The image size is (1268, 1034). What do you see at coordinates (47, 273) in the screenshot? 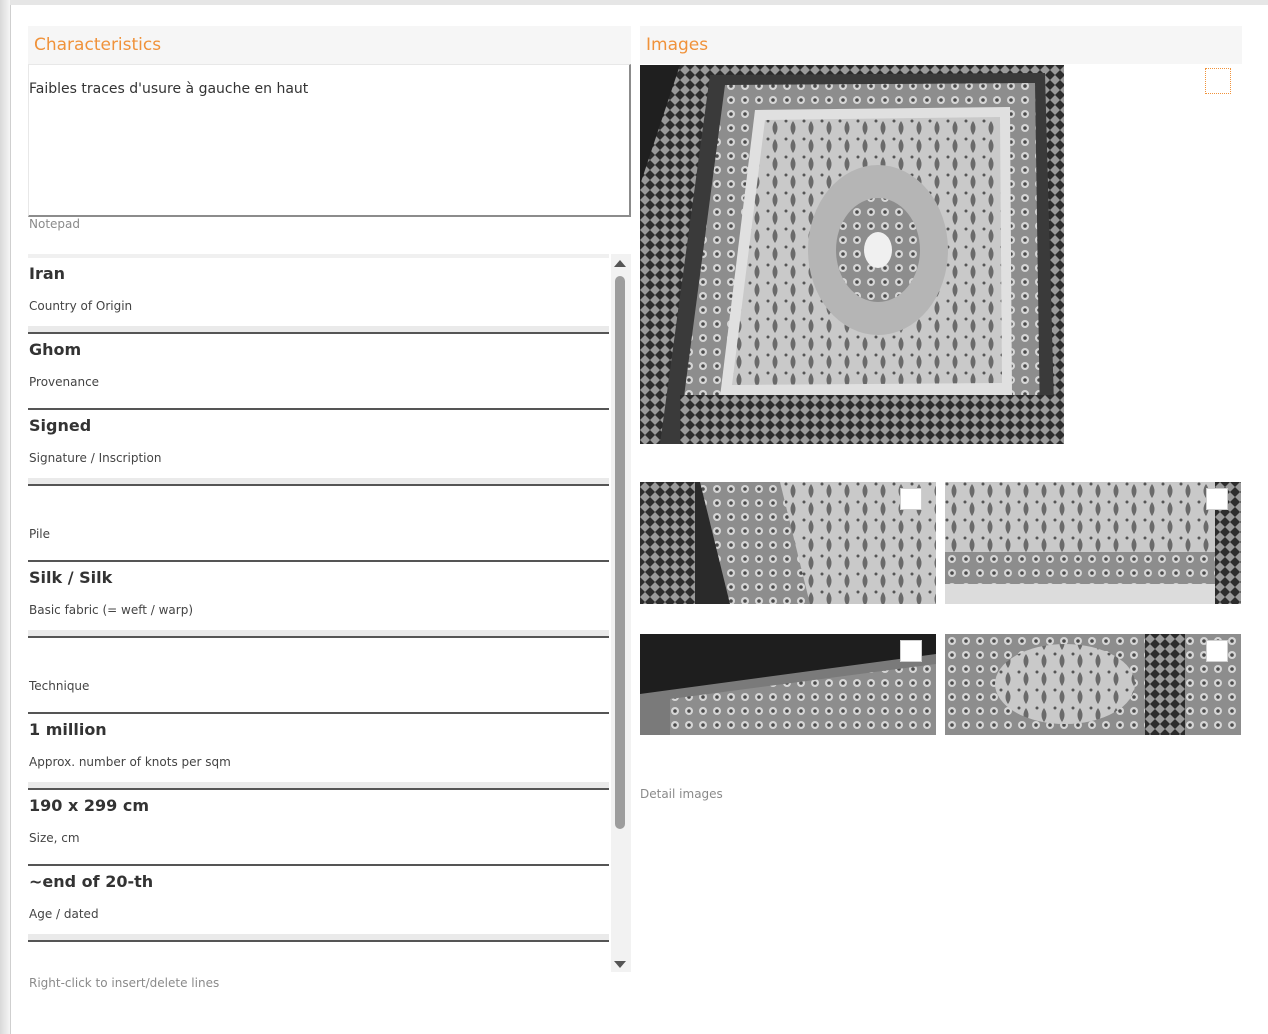
I see `field-value: Iran` at bounding box center [47, 273].